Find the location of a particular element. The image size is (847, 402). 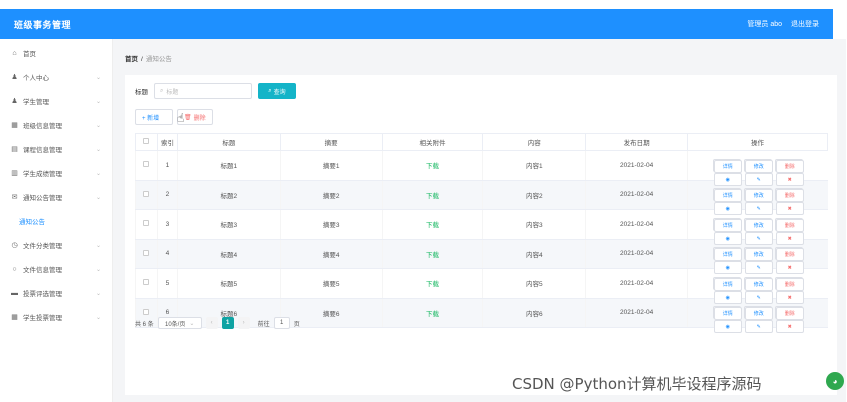

cell-attachment: 下载 is located at coordinates (432, 283).